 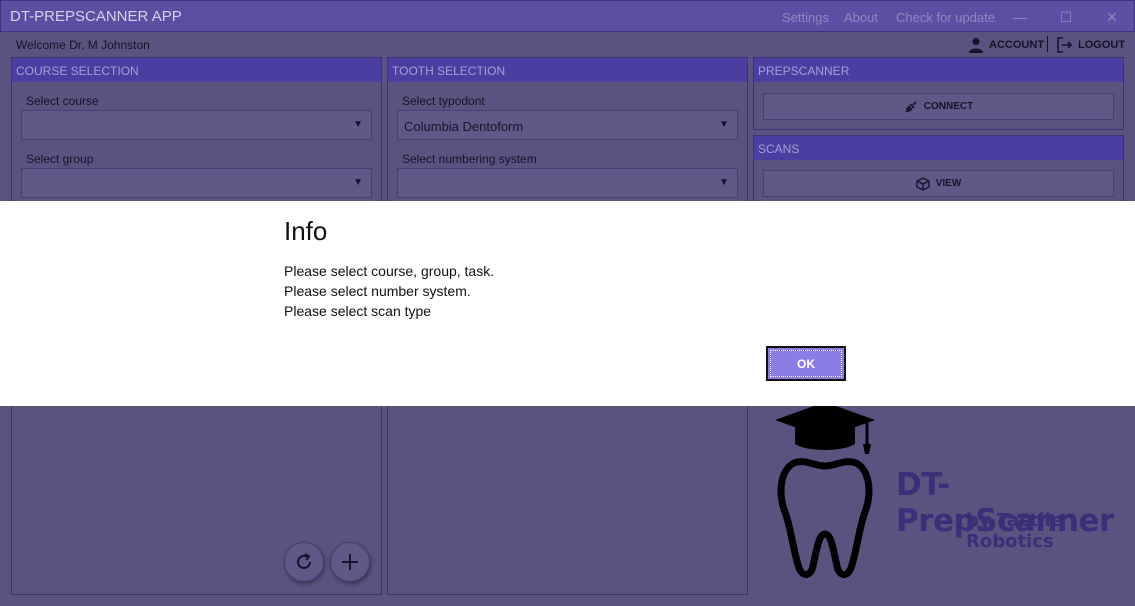 What do you see at coordinates (96, 16) in the screenshot?
I see `app-title: DT-PREPSCANNER APP` at bounding box center [96, 16].